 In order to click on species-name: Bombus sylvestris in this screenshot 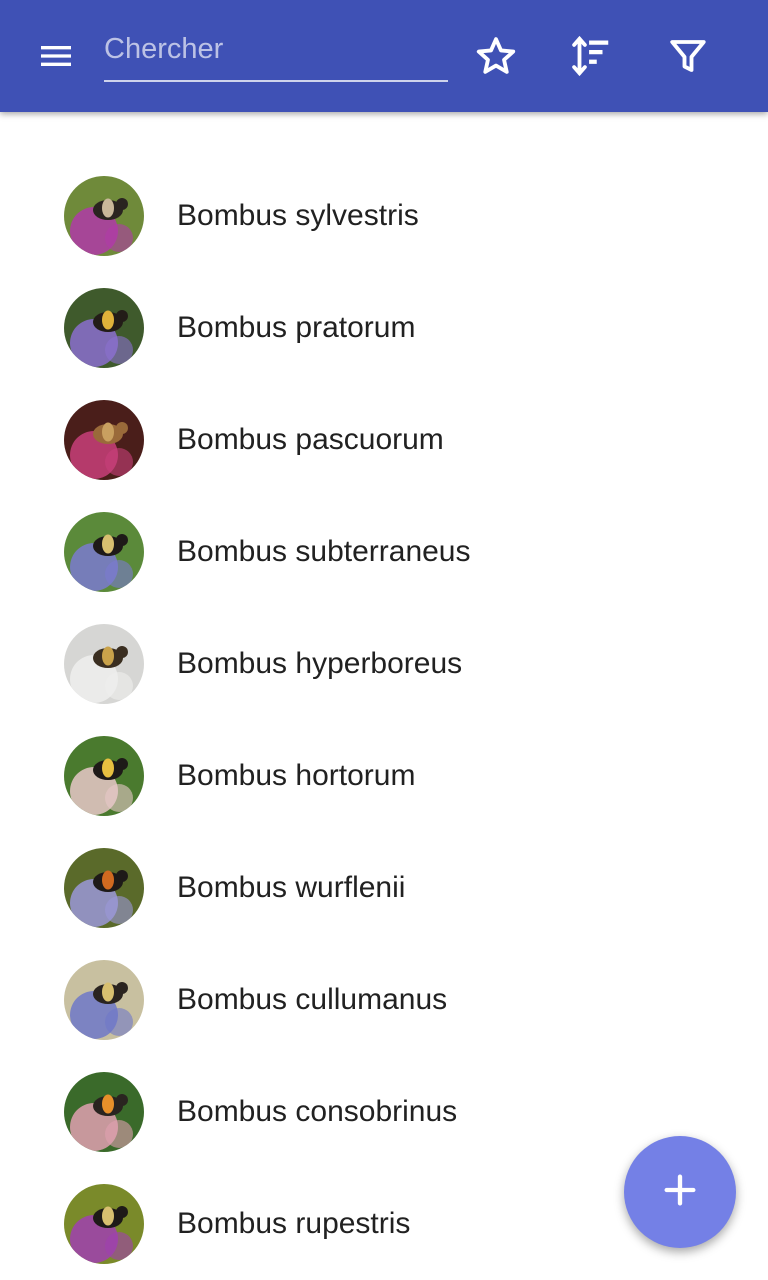, I will do `click(298, 215)`.